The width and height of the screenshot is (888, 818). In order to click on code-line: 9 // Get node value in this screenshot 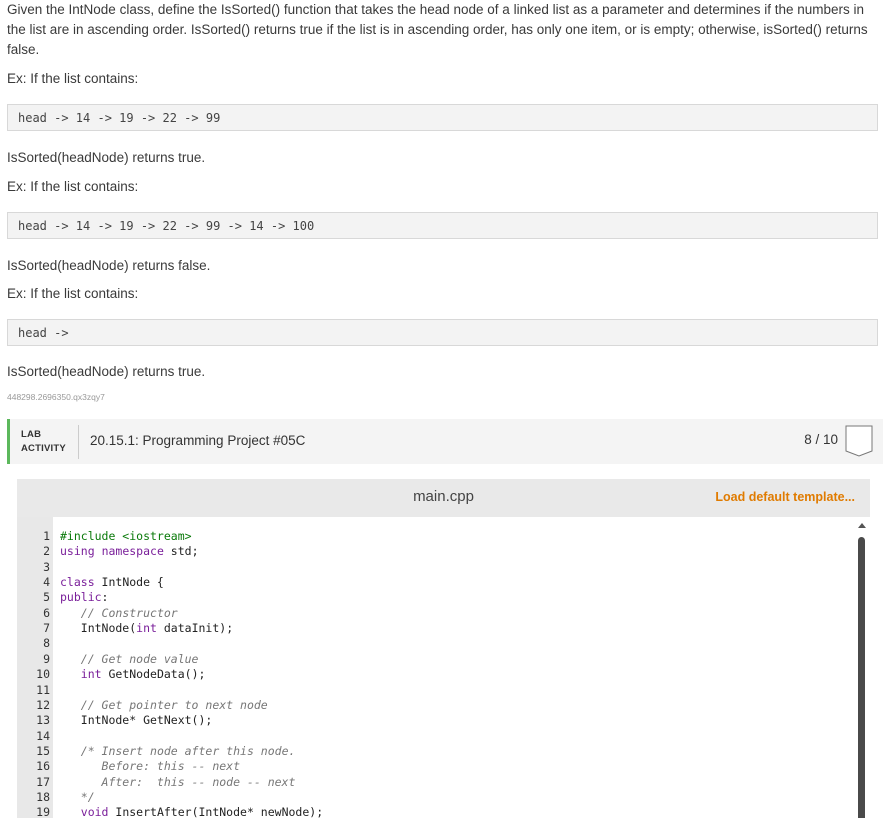, I will do `click(432, 659)`.